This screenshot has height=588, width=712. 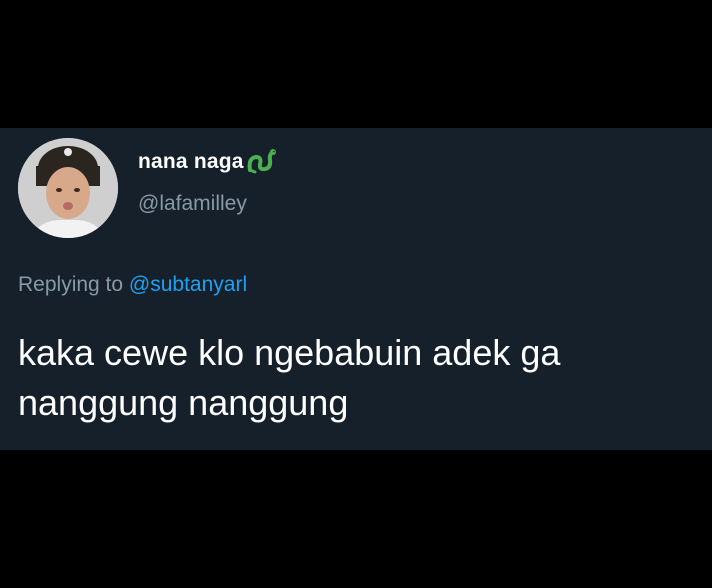 I want to click on replying-to-prefix: Replying to, so click(x=73, y=284).